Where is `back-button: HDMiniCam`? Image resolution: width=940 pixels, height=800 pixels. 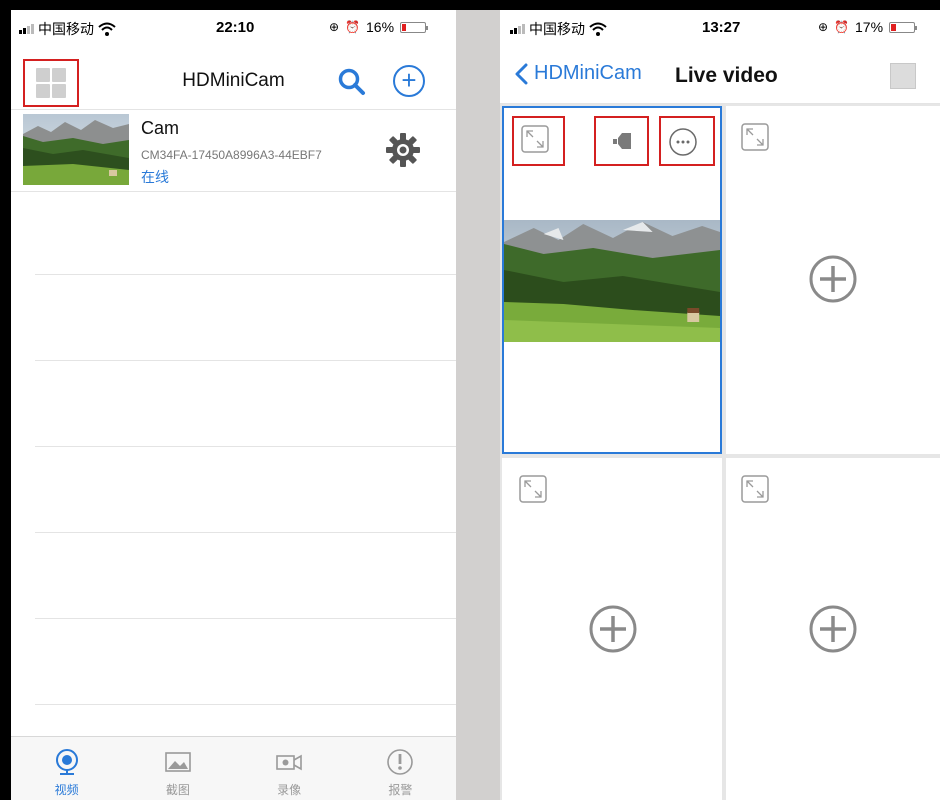
back-button: HDMiniCam is located at coordinates (578, 73).